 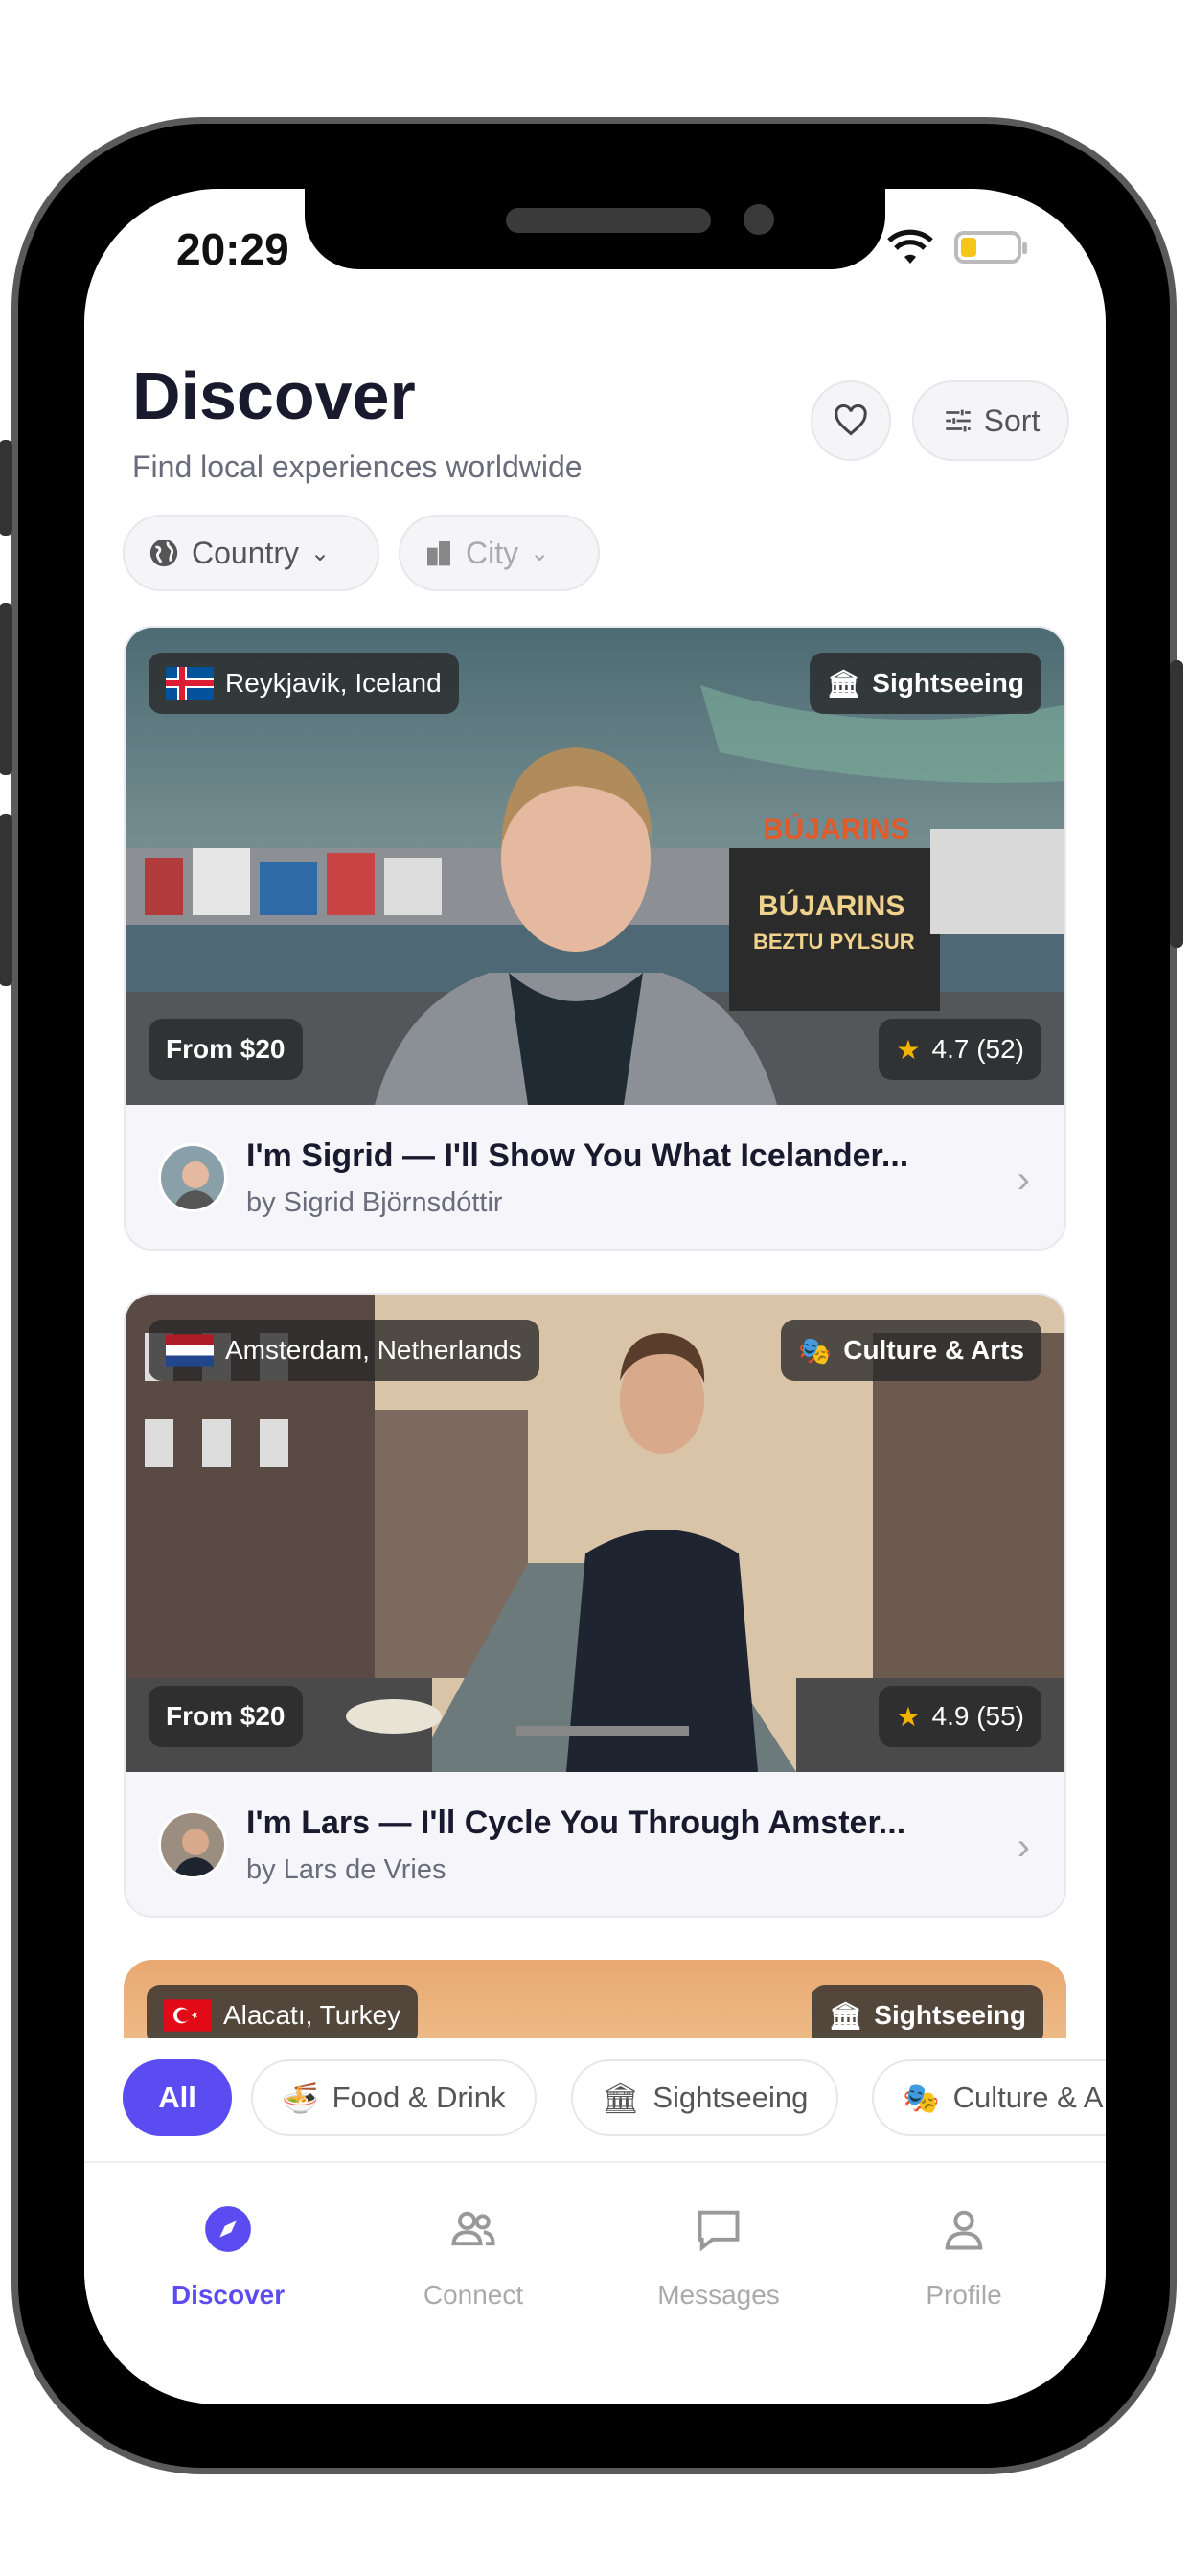 What do you see at coordinates (6, 488) in the screenshot?
I see `mute-switch` at bounding box center [6, 488].